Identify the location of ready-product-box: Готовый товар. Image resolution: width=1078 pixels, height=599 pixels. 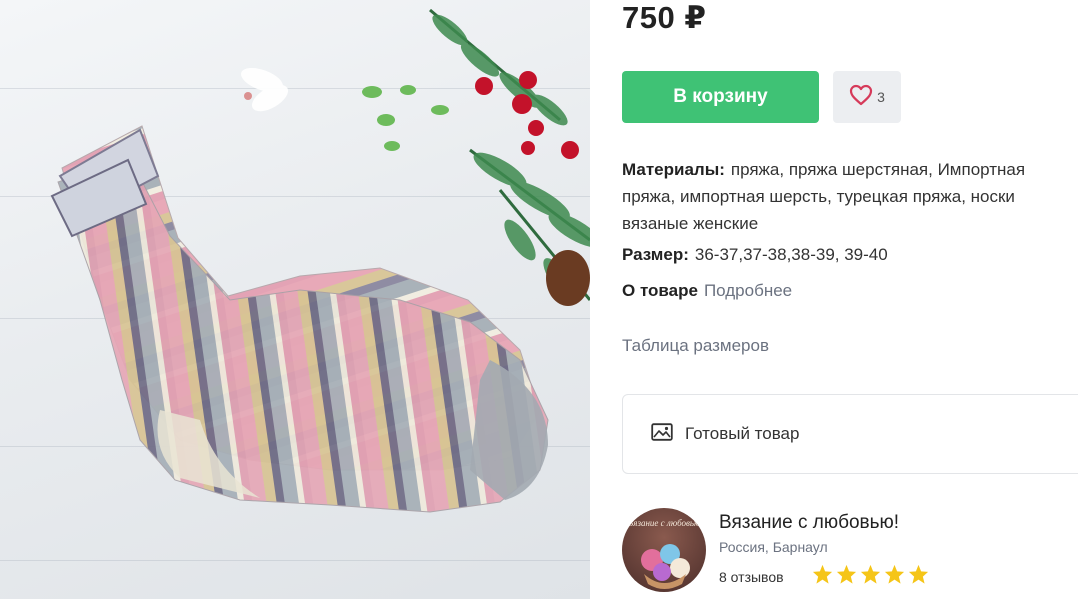
(850, 434).